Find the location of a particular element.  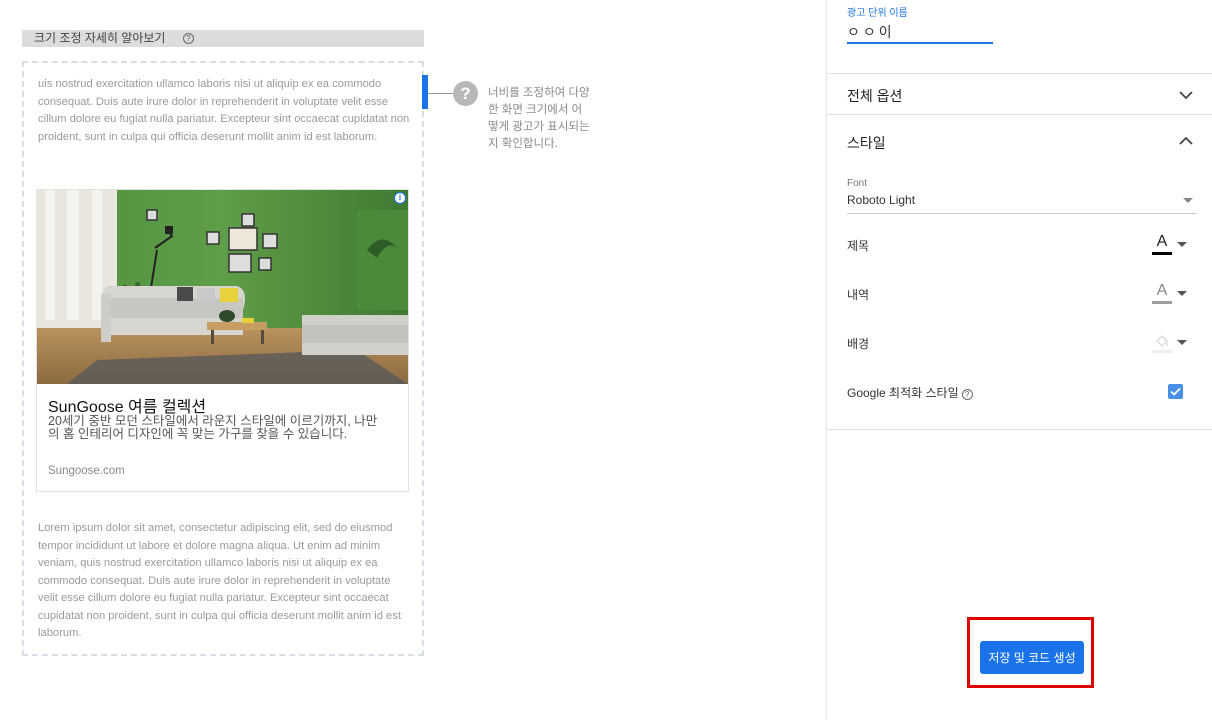

style-row-body: 내역 A is located at coordinates (1022, 294).